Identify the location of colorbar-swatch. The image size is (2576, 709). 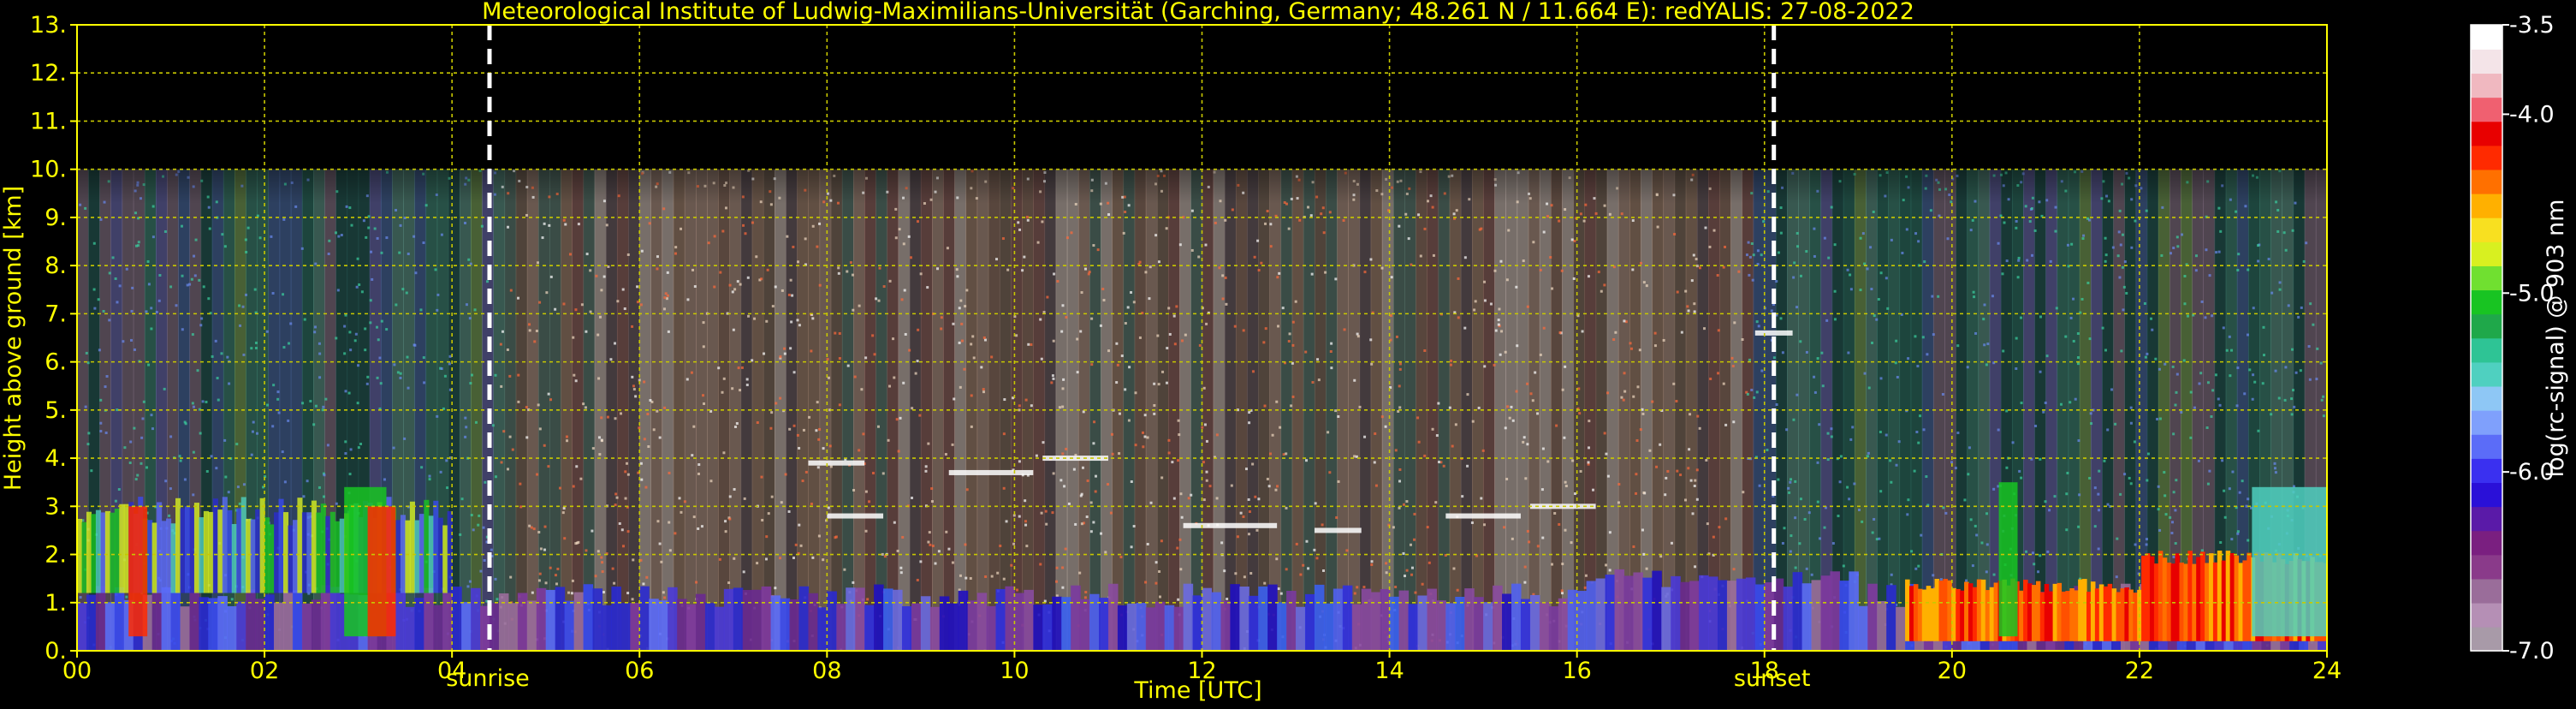
(2486, 278).